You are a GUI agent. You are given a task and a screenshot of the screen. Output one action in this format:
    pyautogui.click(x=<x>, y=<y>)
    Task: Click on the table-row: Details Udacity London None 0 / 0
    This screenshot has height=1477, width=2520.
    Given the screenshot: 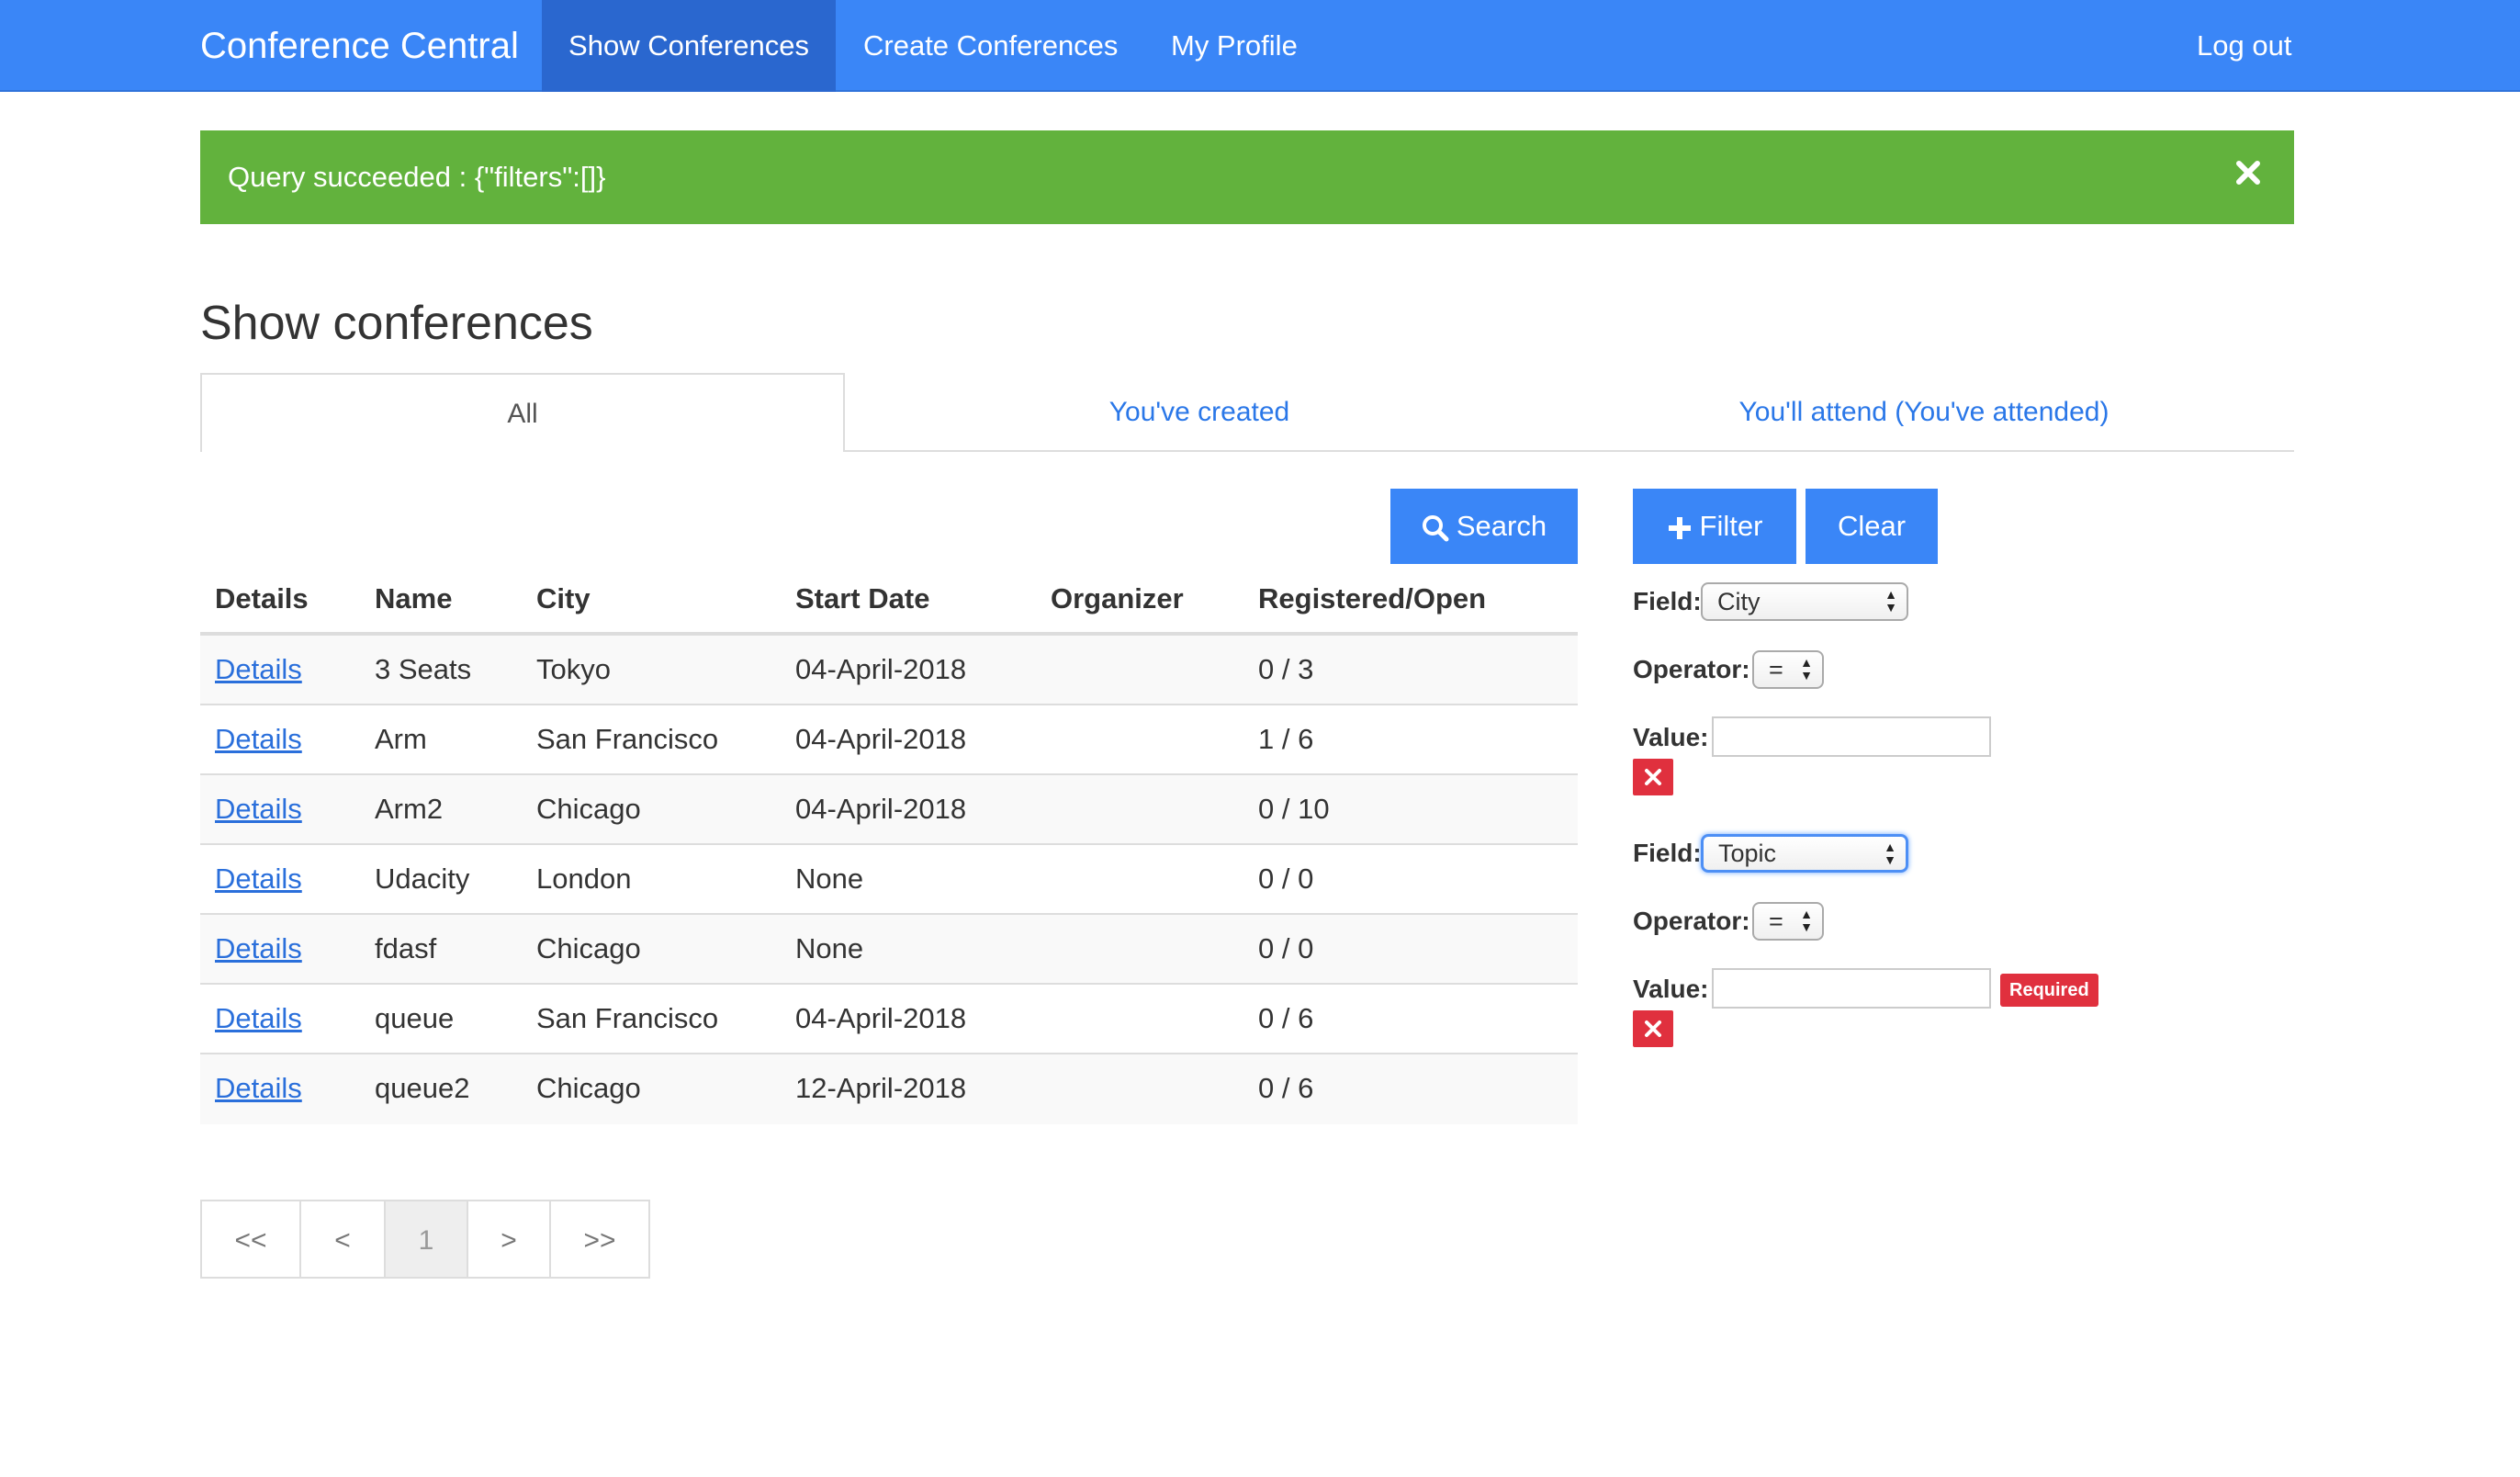 What is the action you would take?
    pyautogui.click(x=889, y=880)
    